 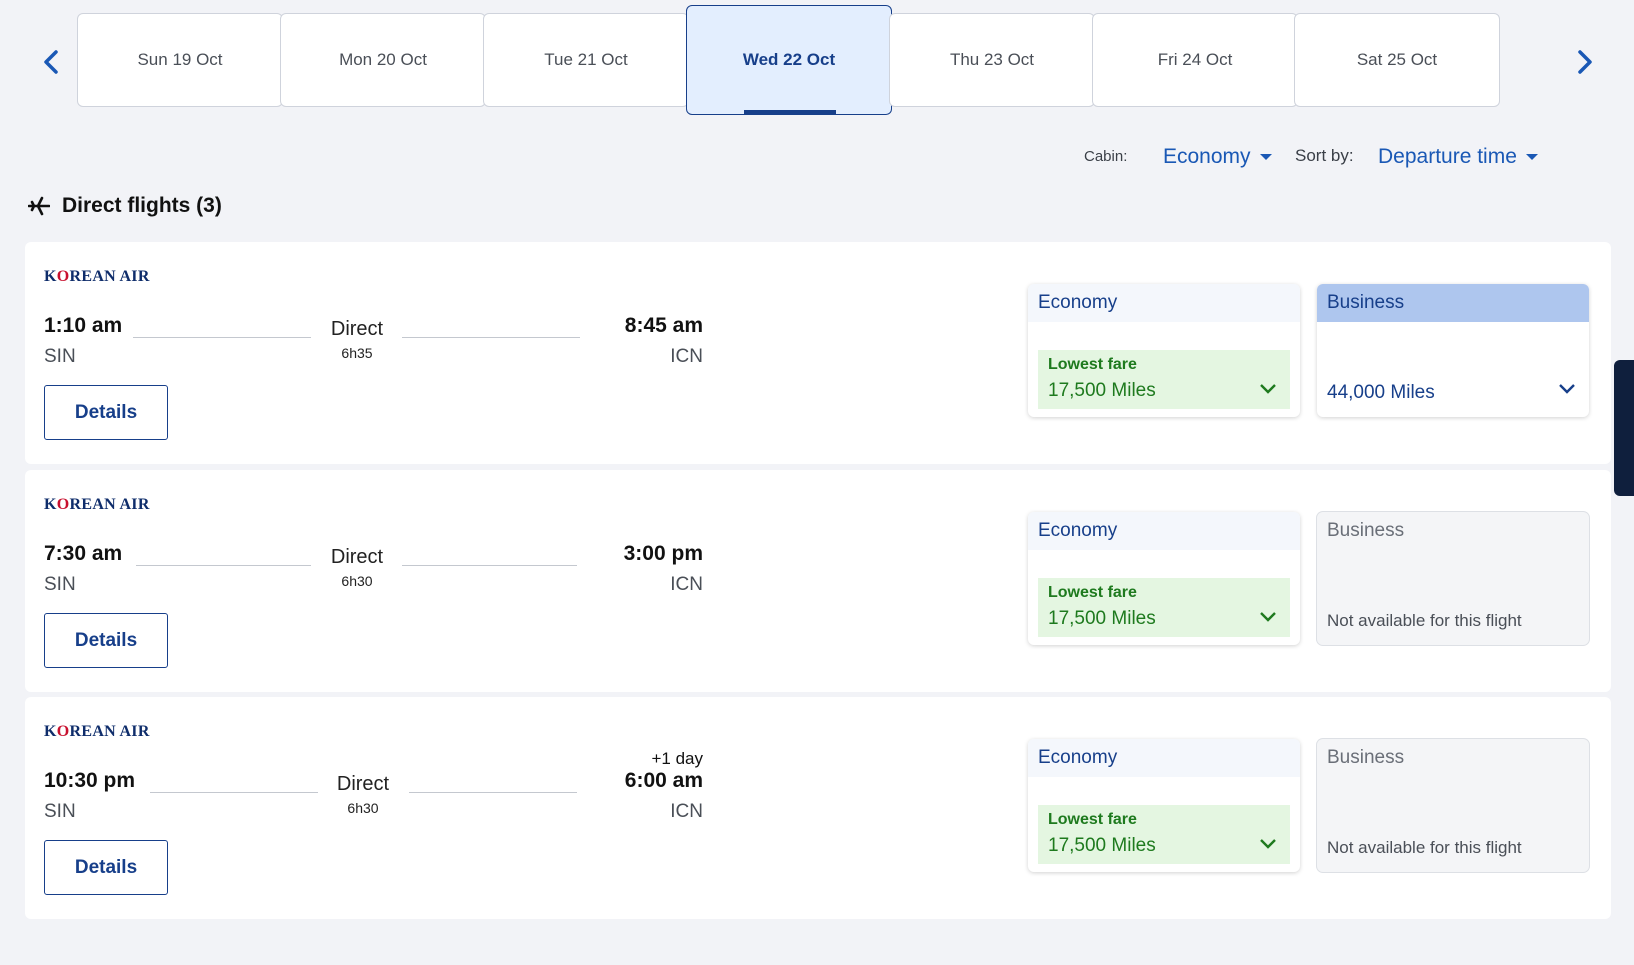 I want to click on cabin-value: Economy, so click(x=1207, y=156).